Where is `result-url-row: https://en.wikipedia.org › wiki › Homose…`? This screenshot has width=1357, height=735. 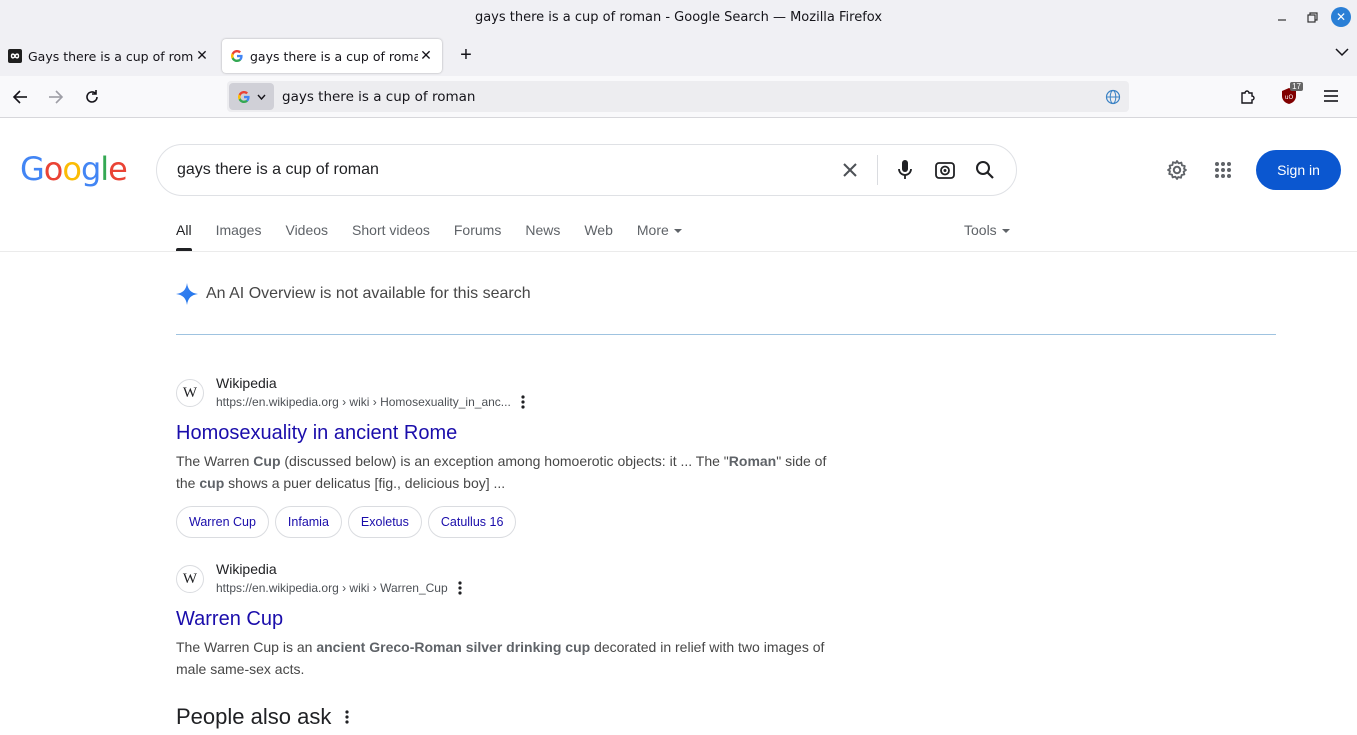
result-url-row: https://en.wikipedia.org › wiki › Homose… is located at coordinates (370, 402).